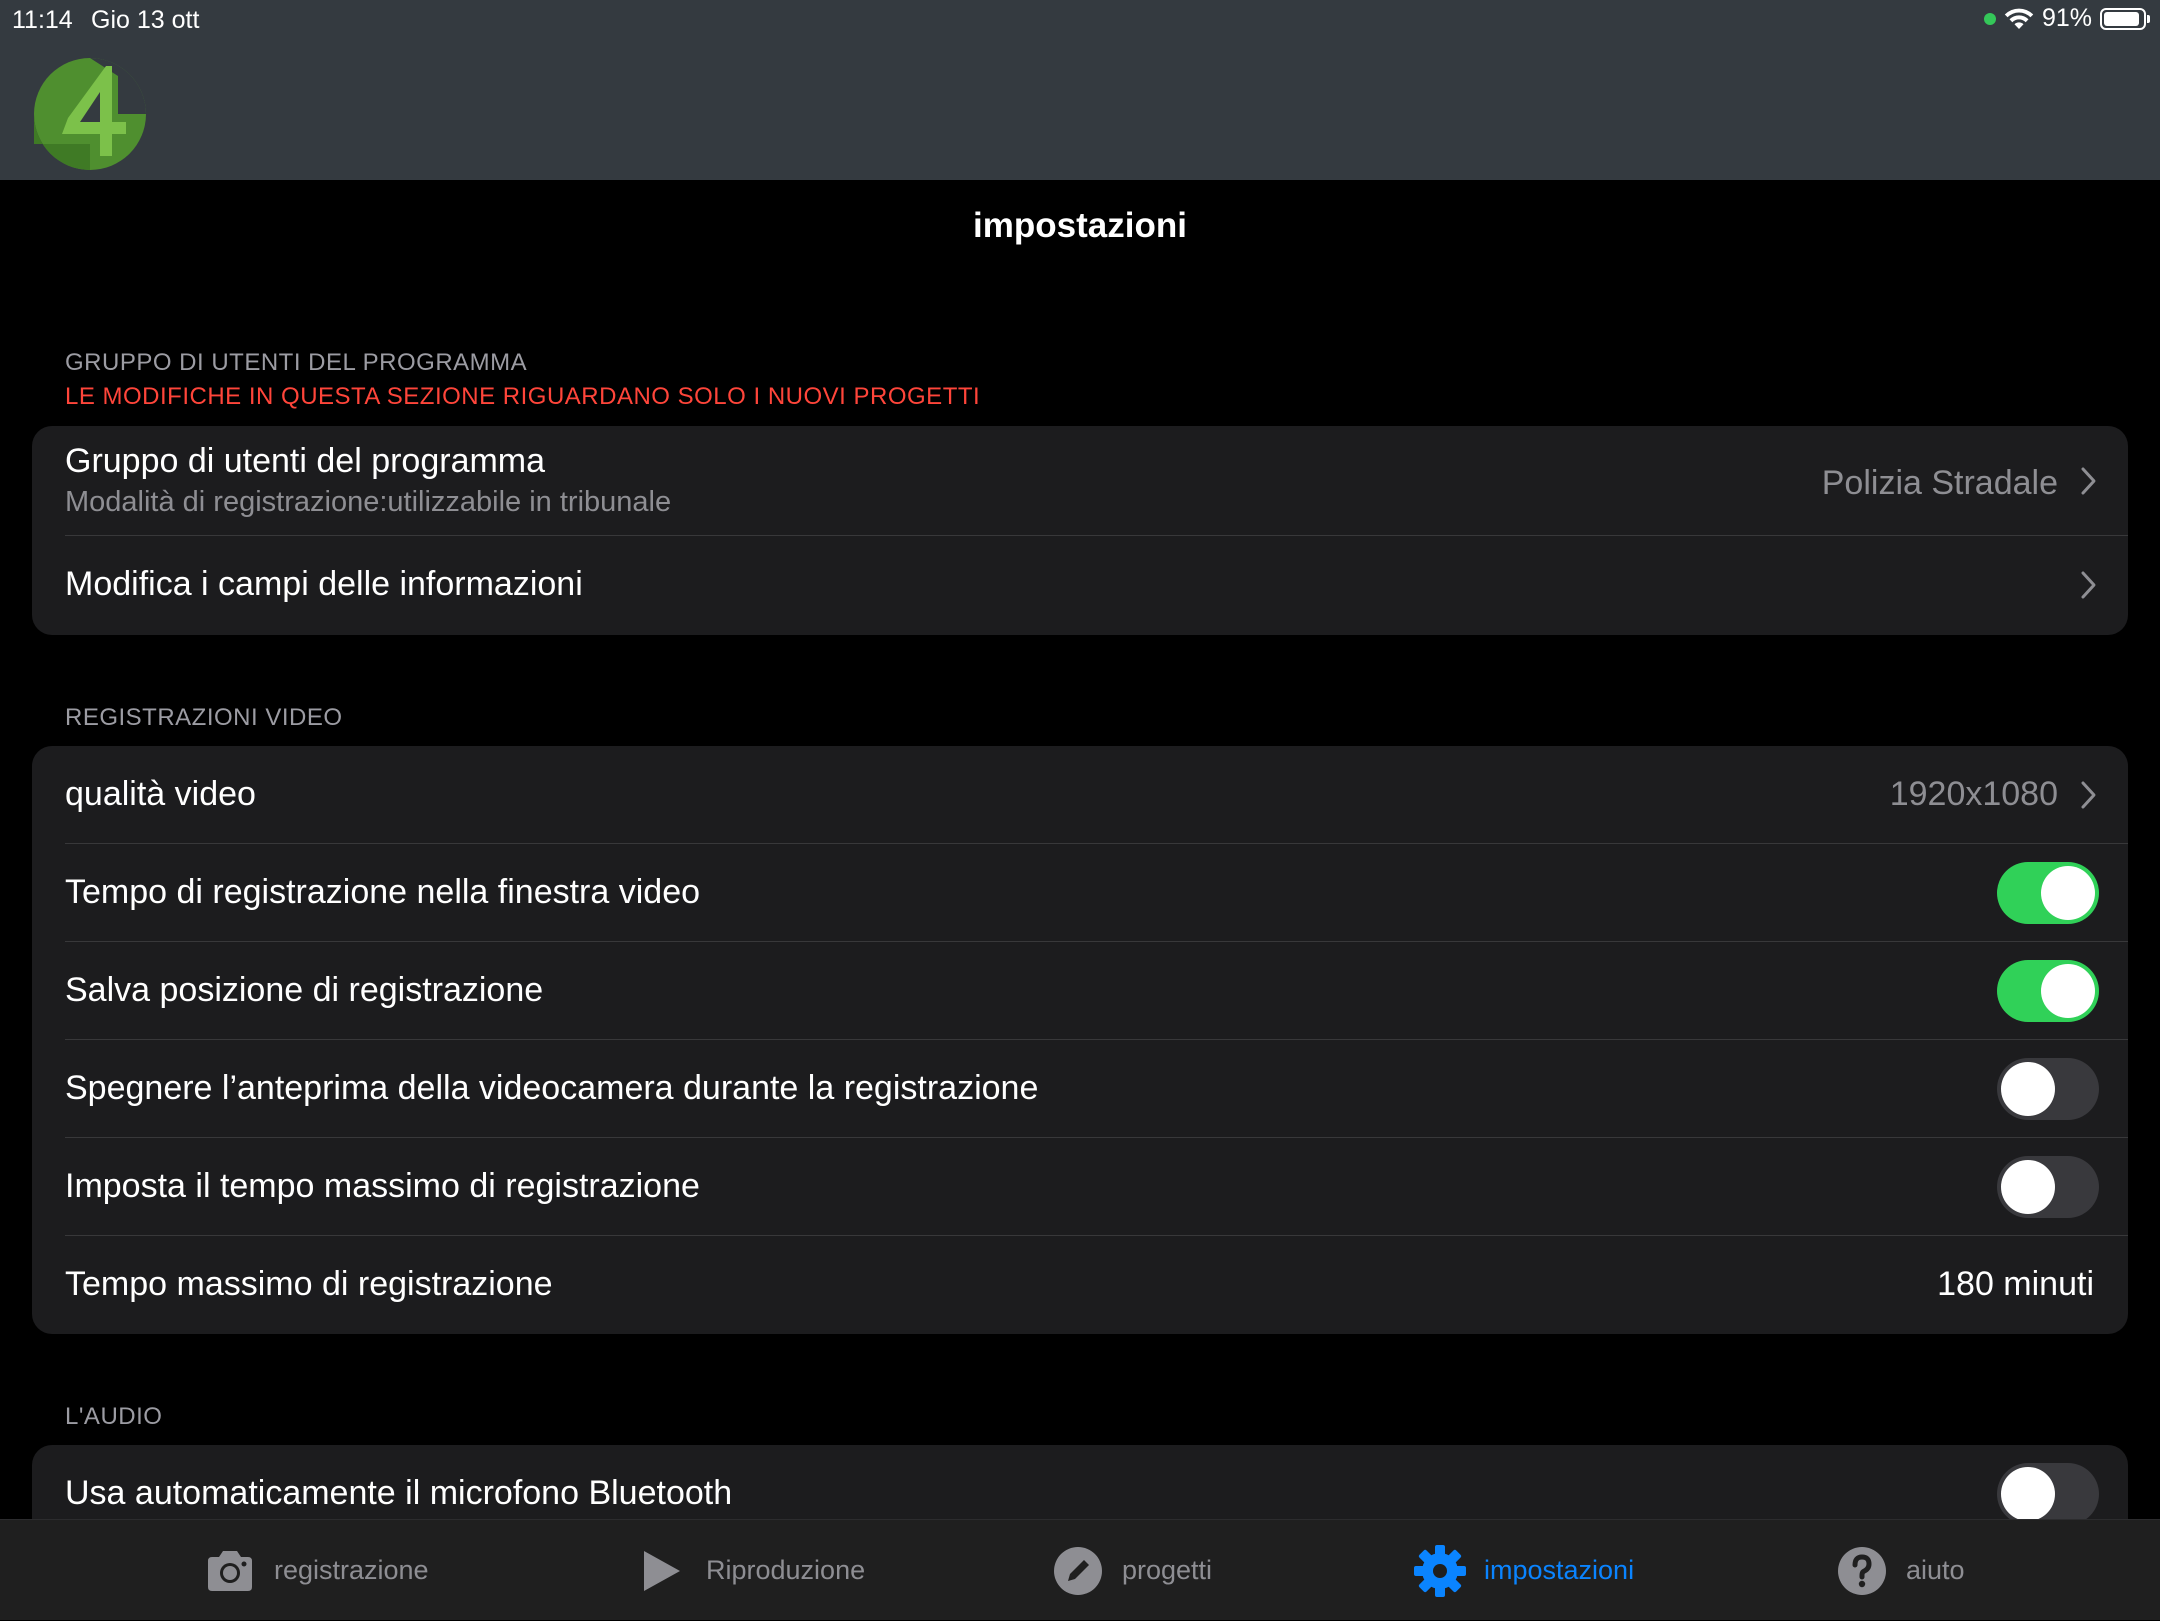  I want to click on privacy-indicator-icon, so click(1989, 18).